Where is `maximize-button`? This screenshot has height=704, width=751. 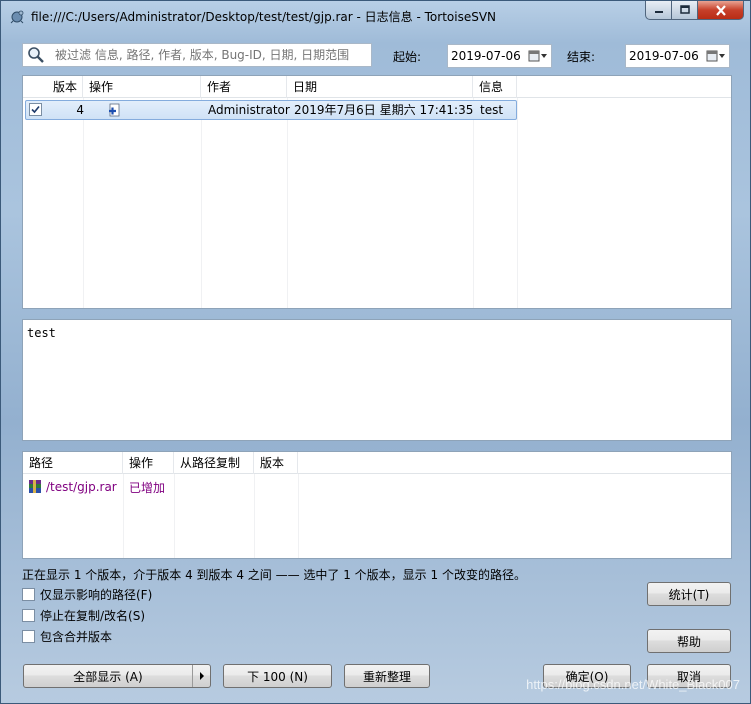 maximize-button is located at coordinates (685, 10).